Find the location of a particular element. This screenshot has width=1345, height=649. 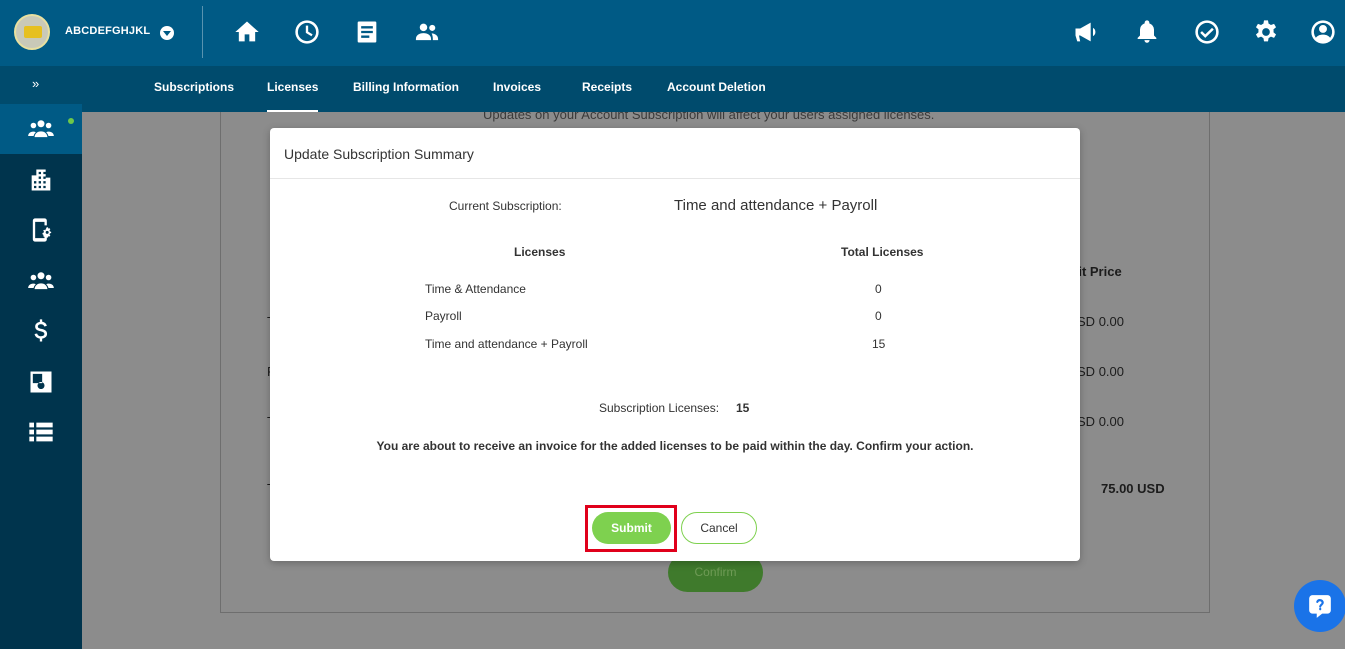

total-licenses-column-header: Total Licenses is located at coordinates (882, 252).